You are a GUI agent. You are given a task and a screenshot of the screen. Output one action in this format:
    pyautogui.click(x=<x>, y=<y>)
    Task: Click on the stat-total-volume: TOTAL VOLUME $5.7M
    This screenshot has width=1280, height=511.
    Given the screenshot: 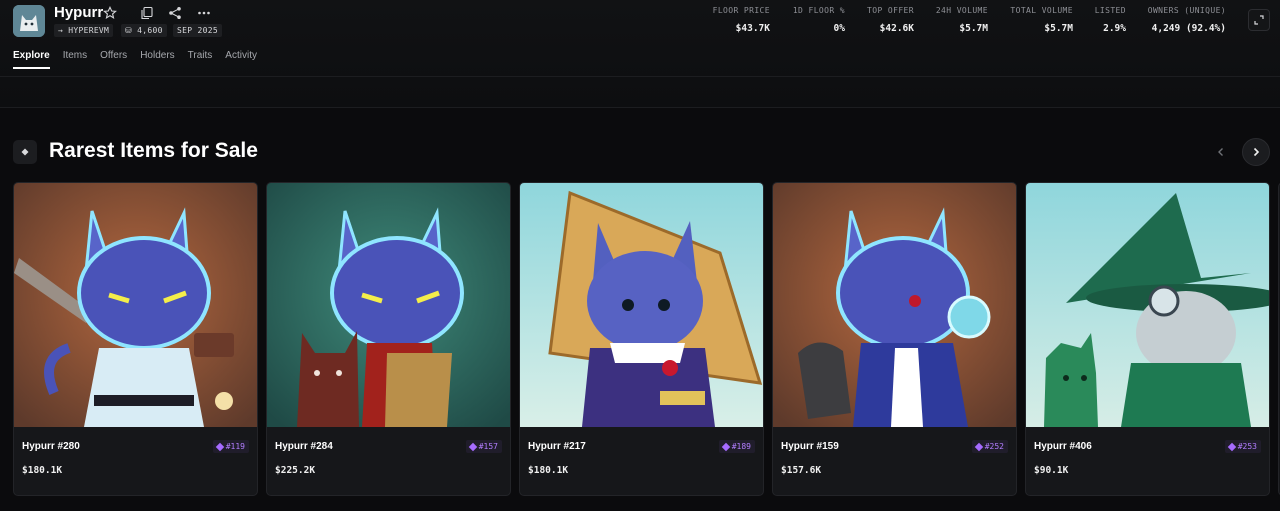 What is the action you would take?
    pyautogui.click(x=1041, y=20)
    